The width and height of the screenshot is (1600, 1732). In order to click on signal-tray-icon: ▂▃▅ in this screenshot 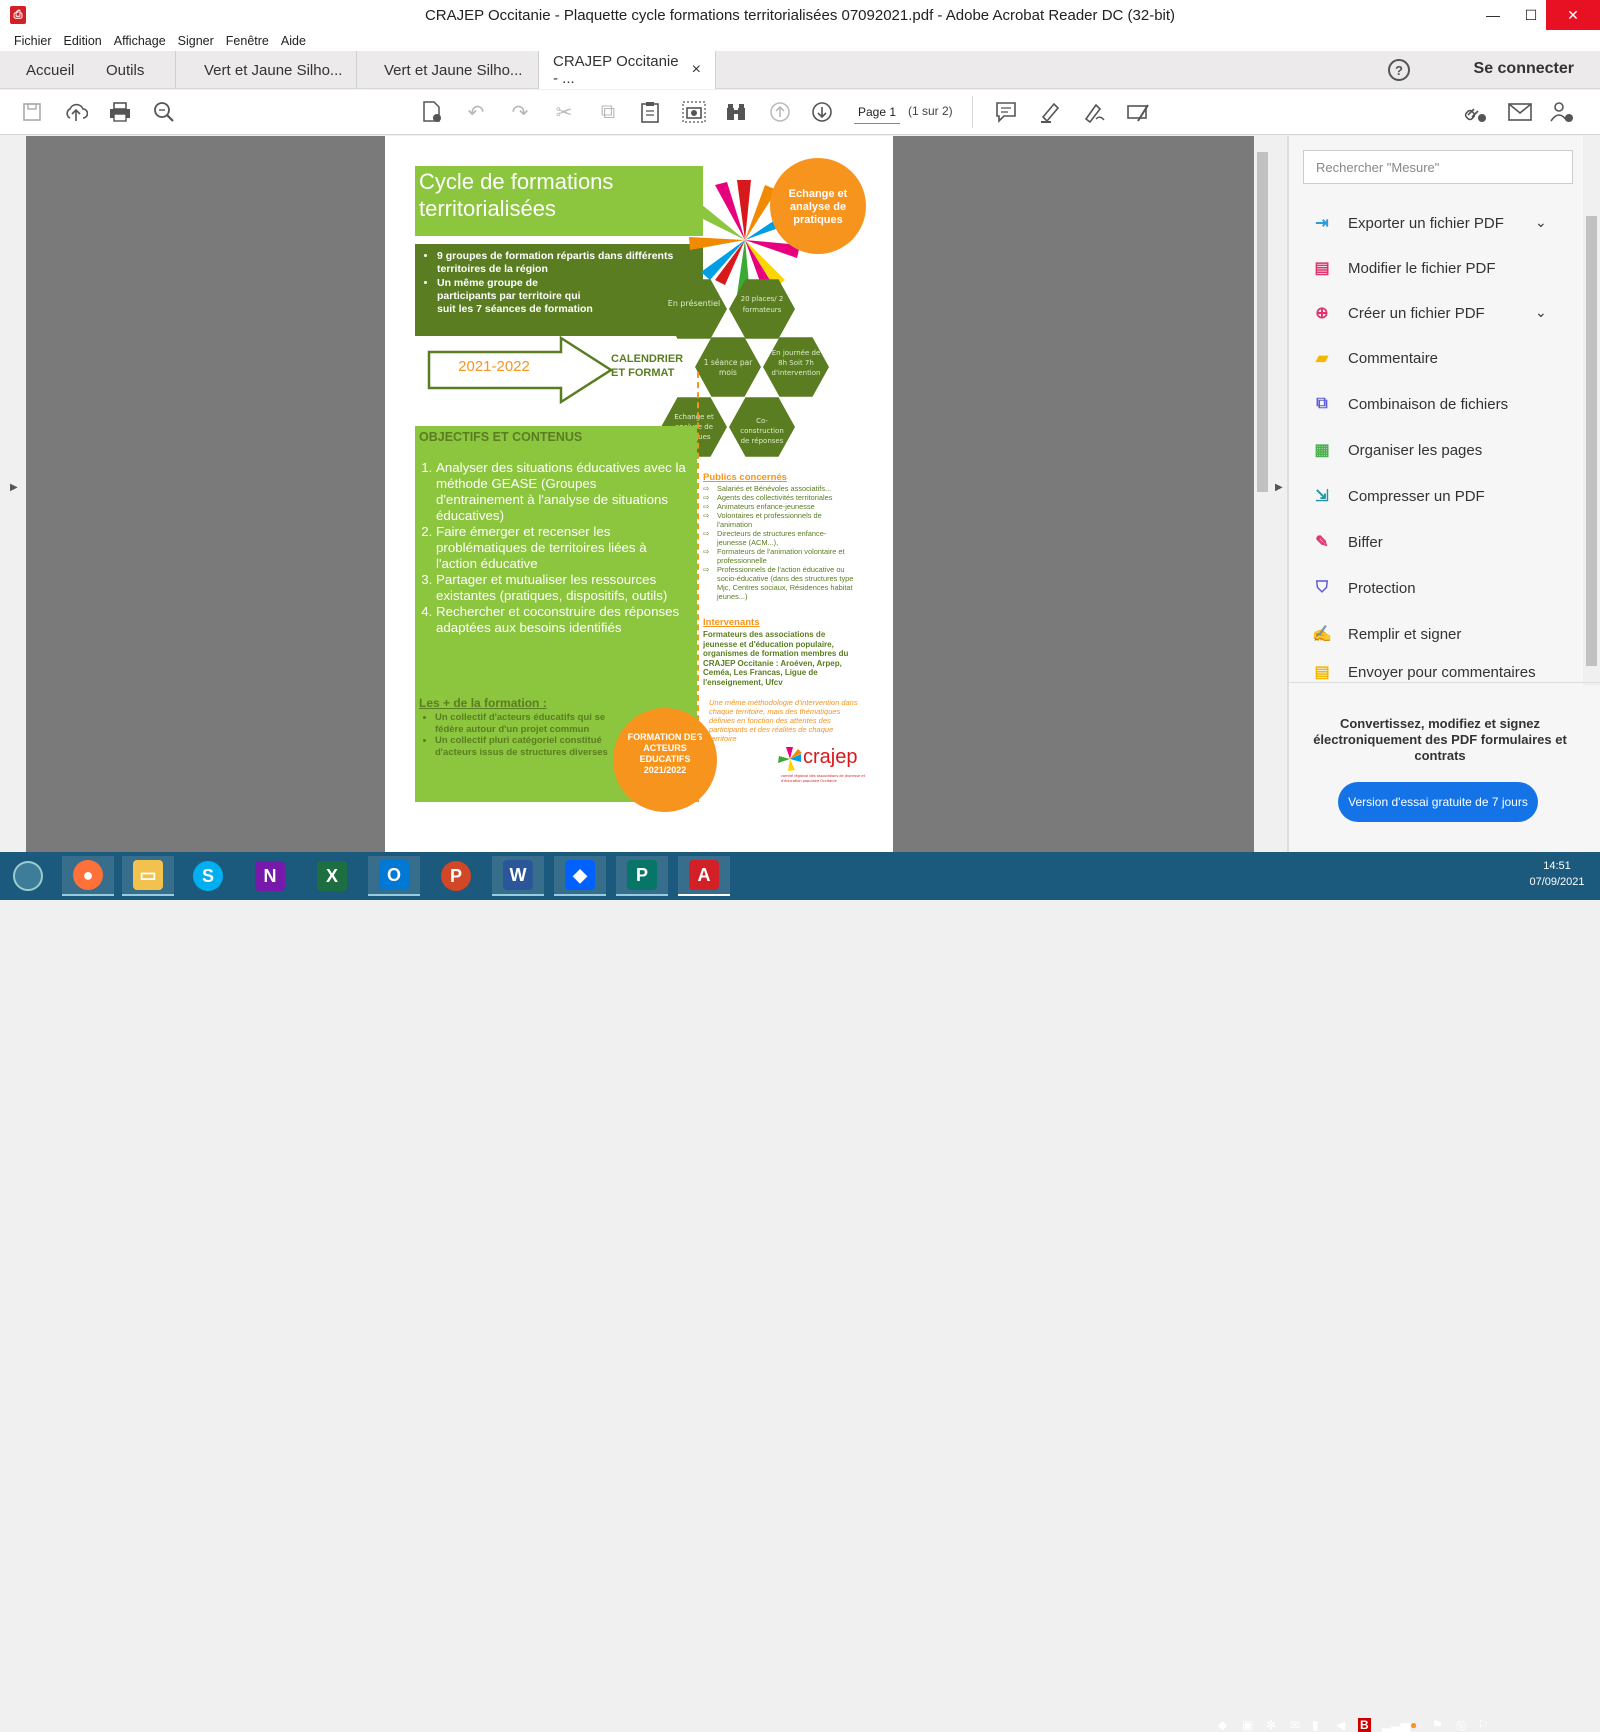, I will do `click(1396, 1725)`.